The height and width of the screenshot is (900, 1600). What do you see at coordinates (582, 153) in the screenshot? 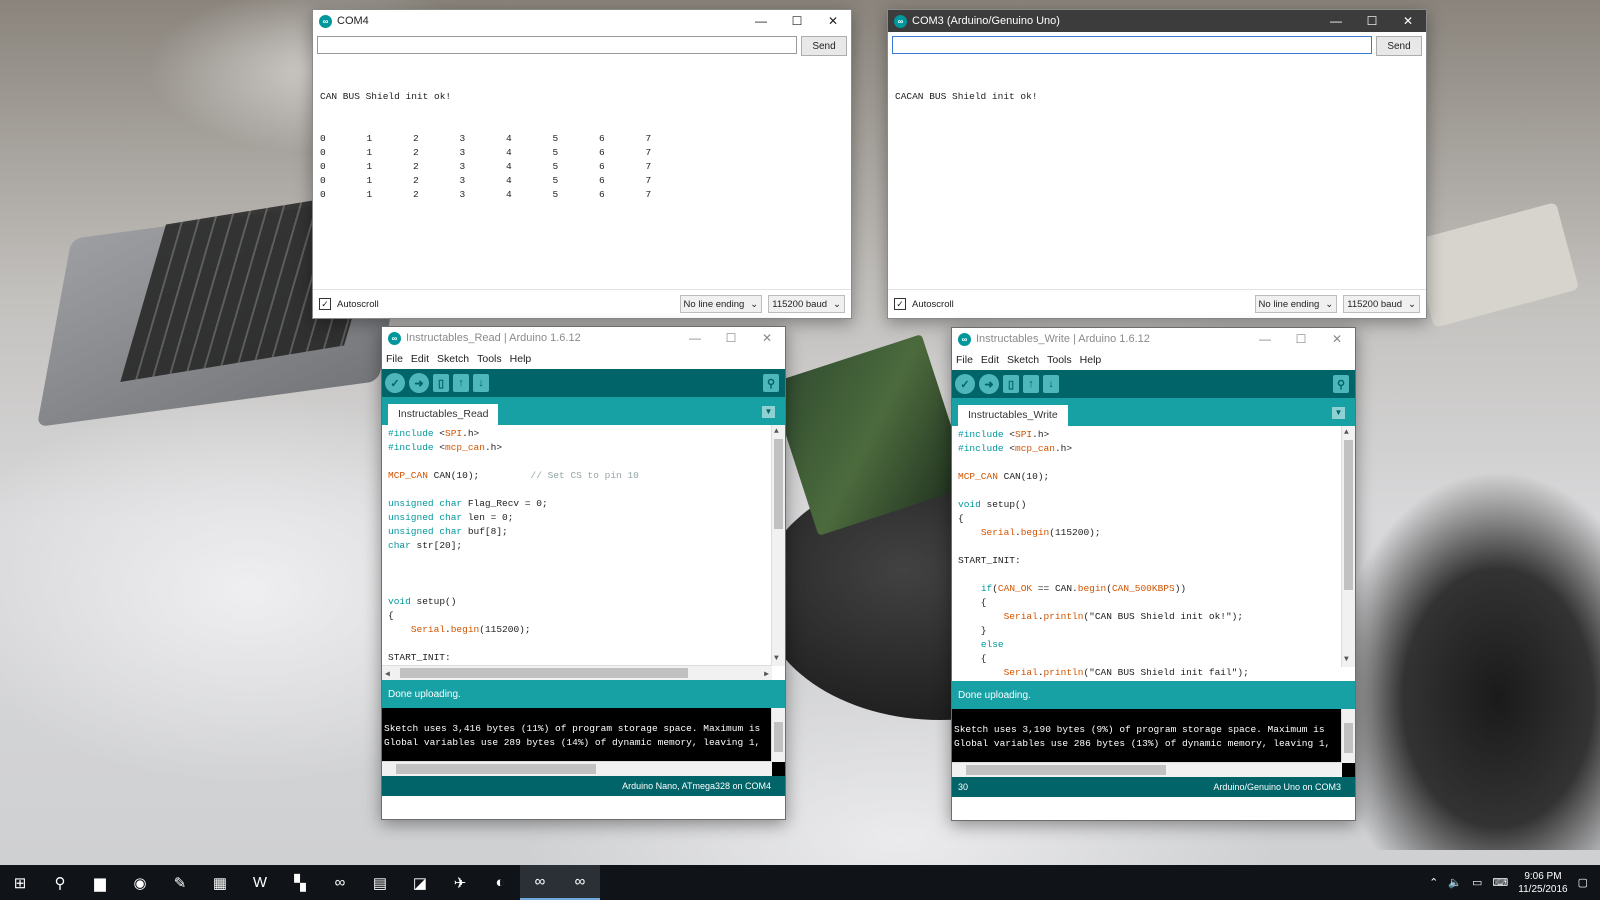
I see `serial-output-row: 0 1 2 3 4 5 6 7` at bounding box center [582, 153].